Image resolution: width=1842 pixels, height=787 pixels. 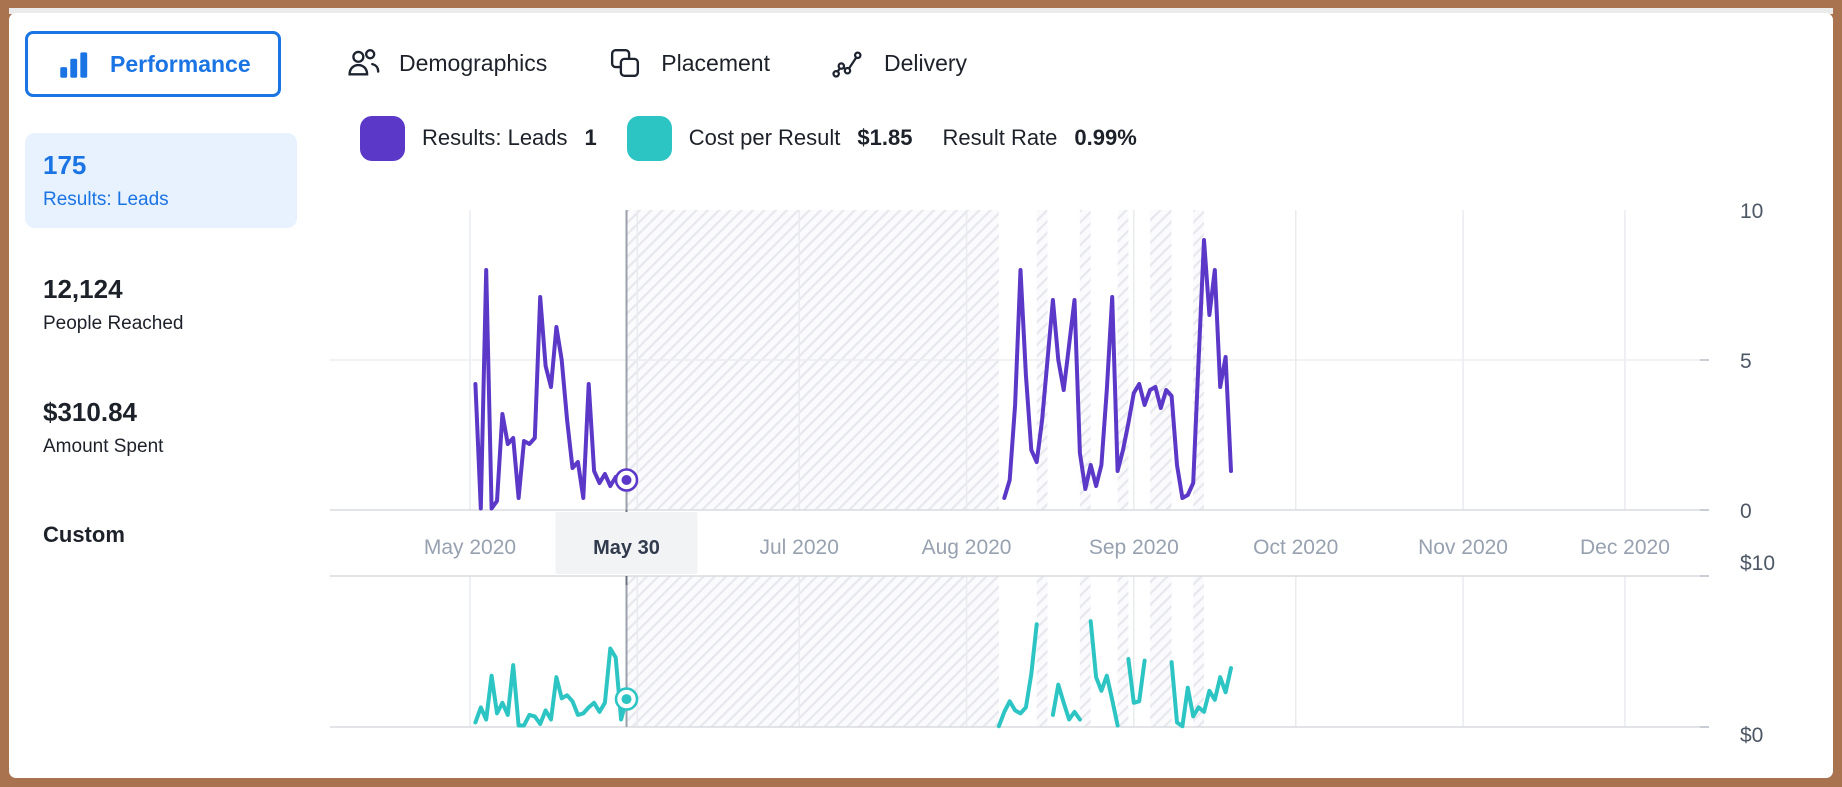 What do you see at coordinates (1105, 137) in the screenshot?
I see `legend-value: 0.99%` at bounding box center [1105, 137].